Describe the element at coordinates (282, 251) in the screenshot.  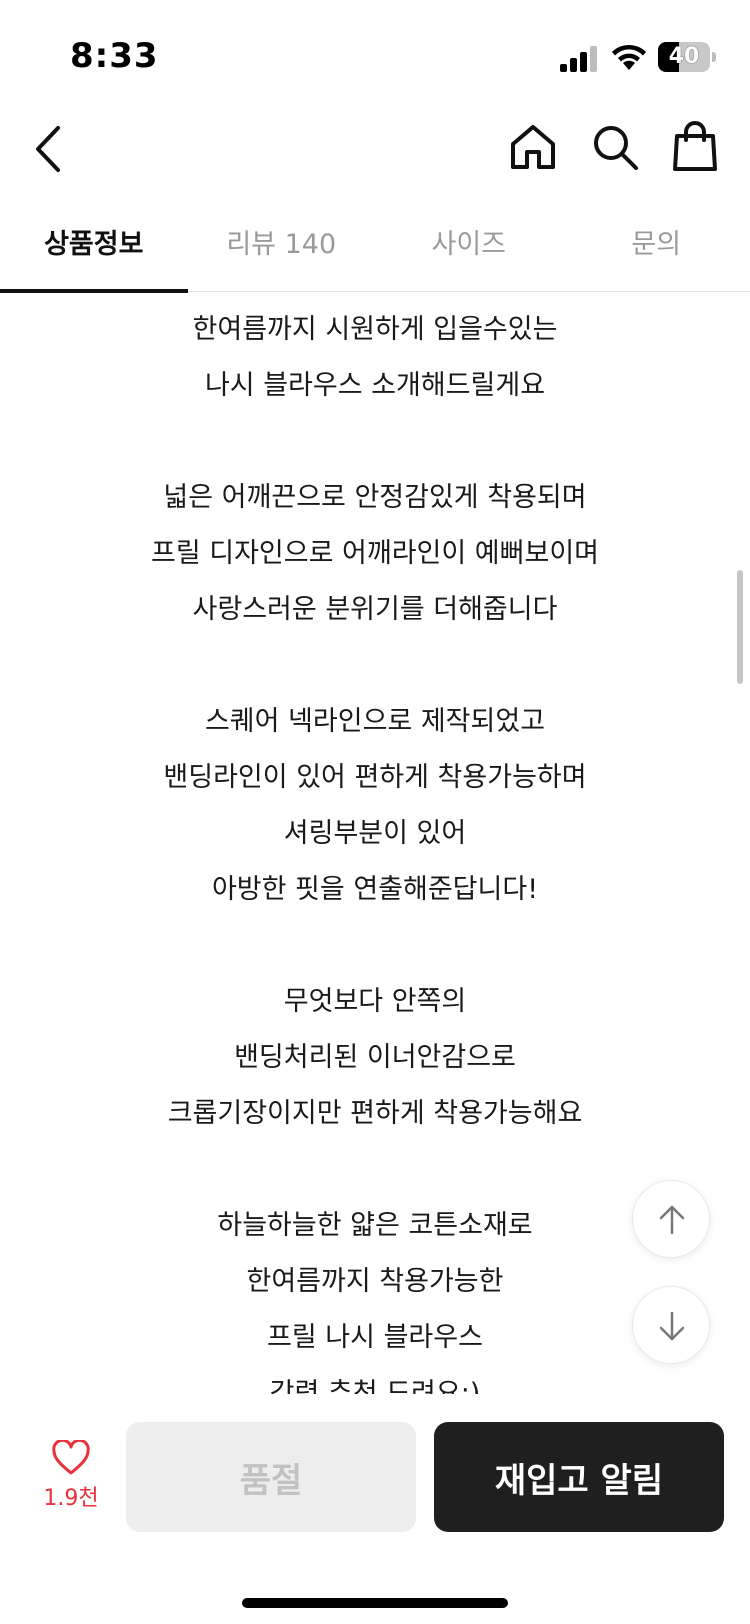
I see `tab-reviews: 리뷰 140` at that location.